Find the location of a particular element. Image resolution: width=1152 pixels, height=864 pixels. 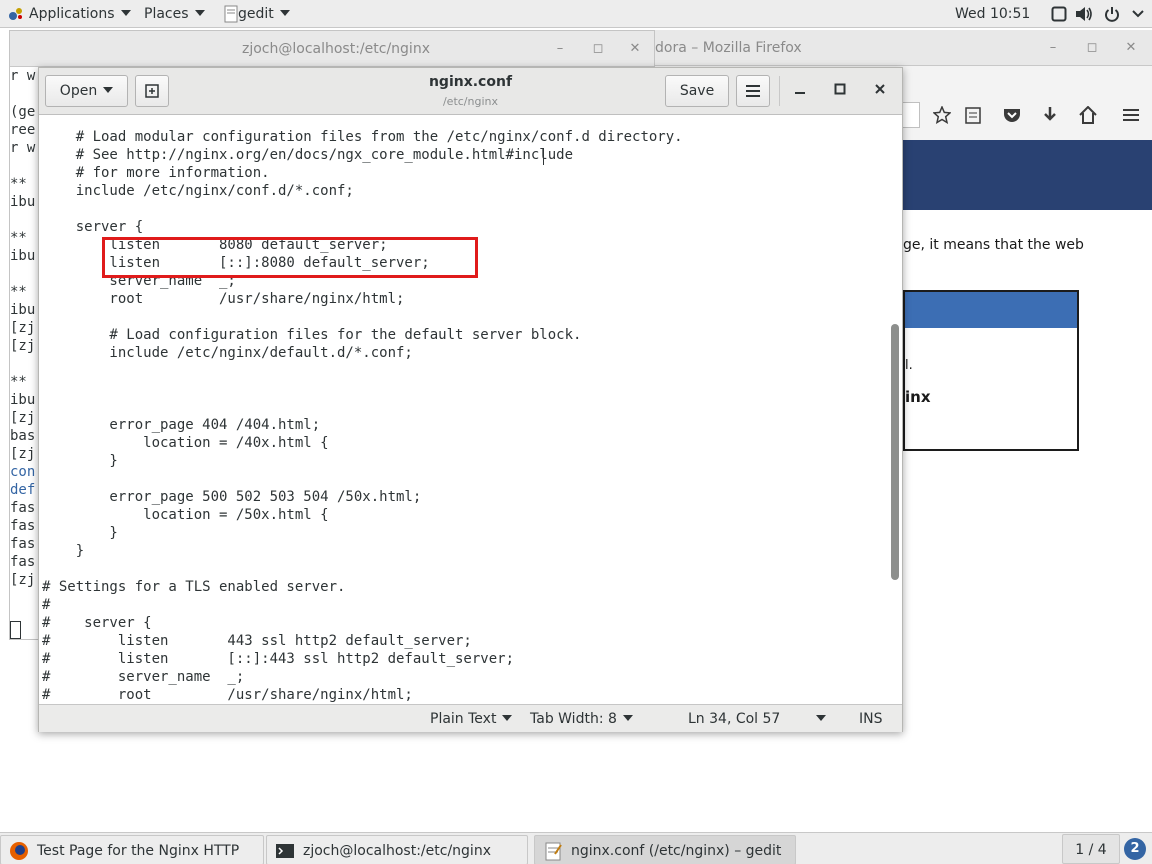

code-line: server { is located at coordinates (92, 227).